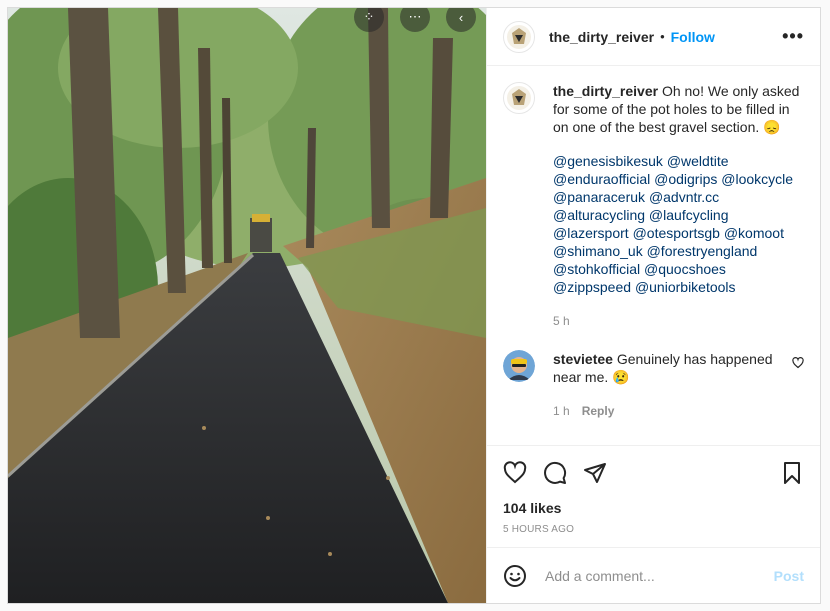  What do you see at coordinates (684, 197) in the screenshot?
I see `mention-link: @advntr.cc` at bounding box center [684, 197].